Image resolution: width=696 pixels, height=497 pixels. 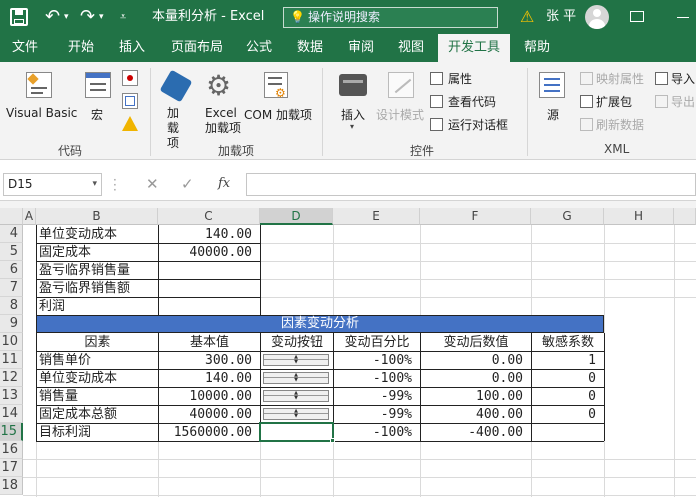 I want to click on redo-dropdown-icon: ▾, so click(x=101, y=17).